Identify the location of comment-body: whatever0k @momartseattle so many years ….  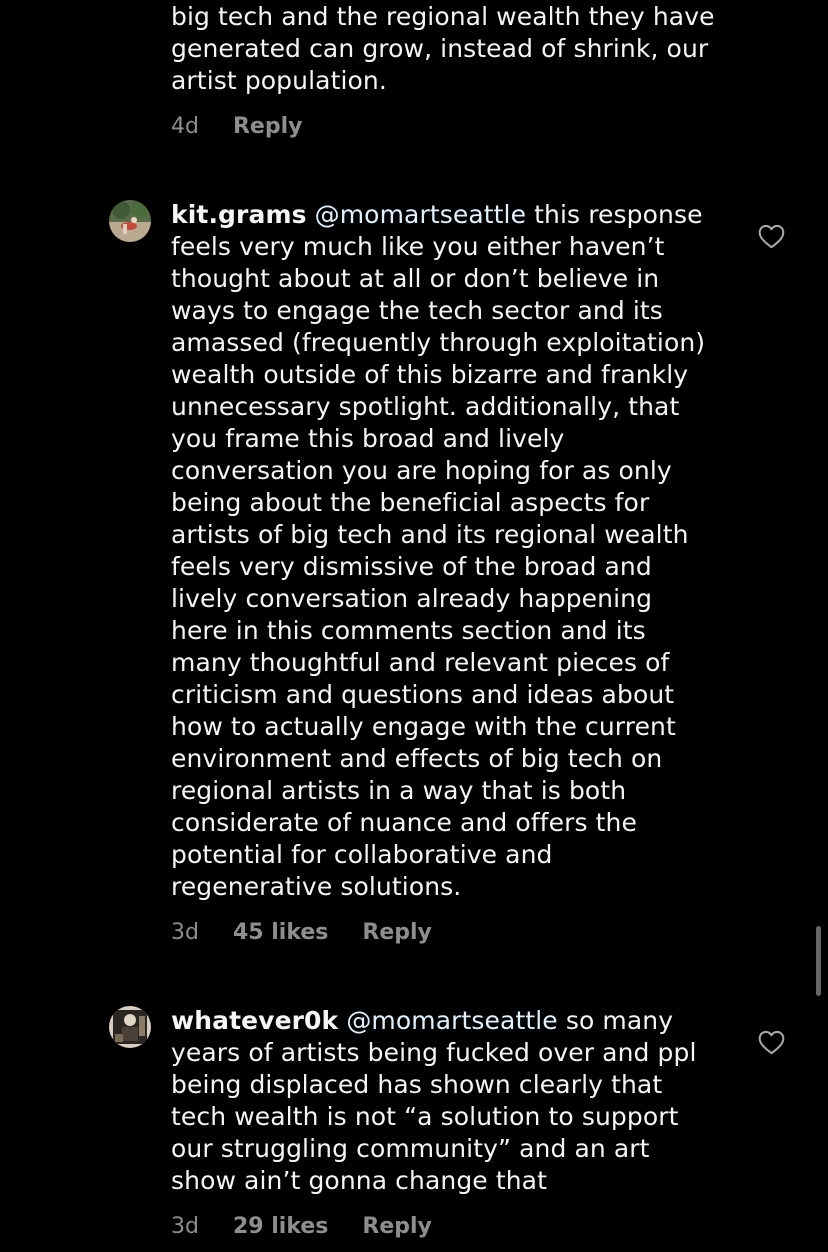
(451, 1101).